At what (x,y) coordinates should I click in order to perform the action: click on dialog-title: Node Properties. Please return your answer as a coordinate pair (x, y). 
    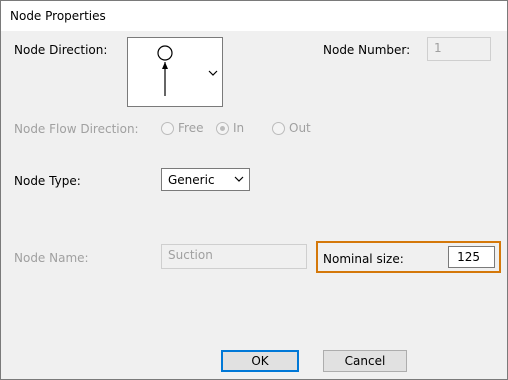
    Looking at the image, I should click on (58, 16).